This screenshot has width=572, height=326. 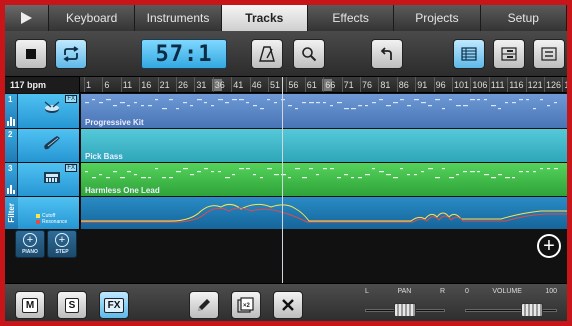 I want to click on duplicate-button: ×2, so click(x=246, y=305).